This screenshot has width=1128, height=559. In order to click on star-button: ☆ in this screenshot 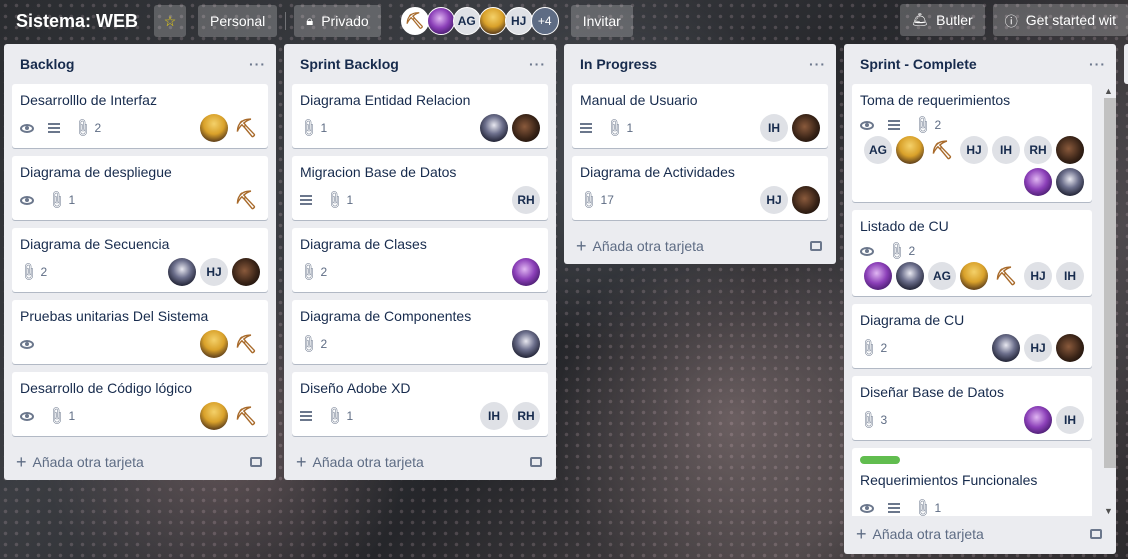, I will do `click(170, 21)`.